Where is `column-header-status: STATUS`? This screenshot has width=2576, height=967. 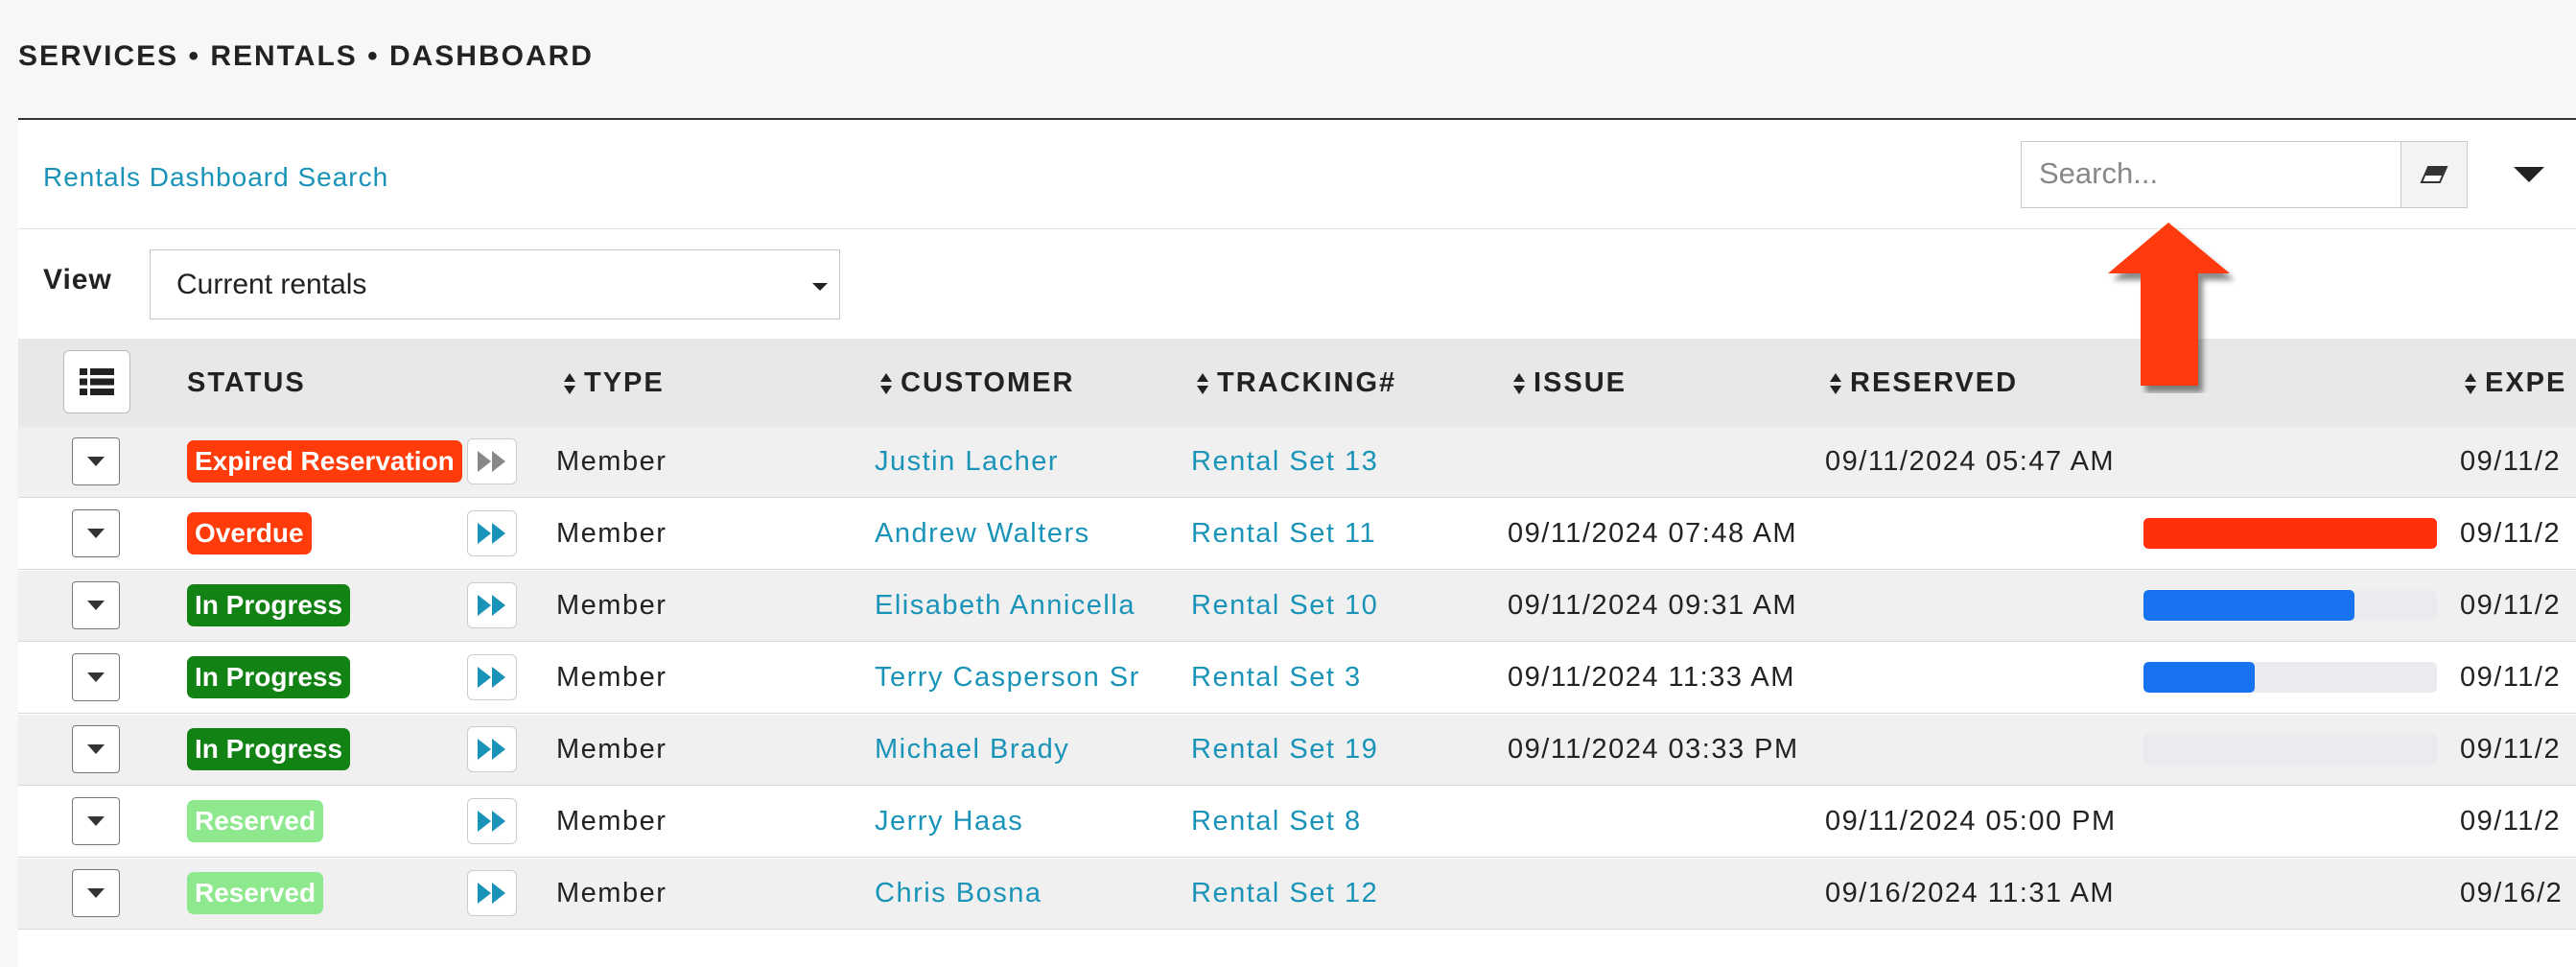
column-header-status: STATUS is located at coordinates (246, 383).